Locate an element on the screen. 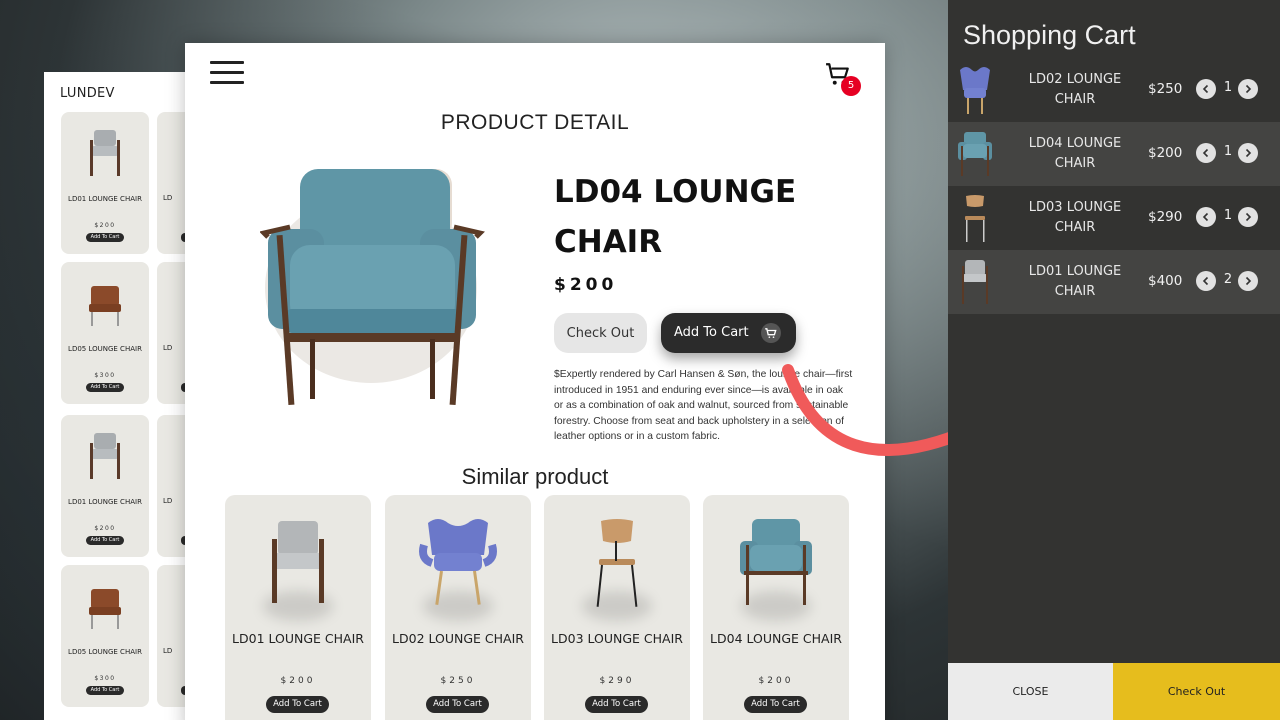 The width and height of the screenshot is (1280, 720). add-to-cart-label: Add To Cart is located at coordinates (711, 332).